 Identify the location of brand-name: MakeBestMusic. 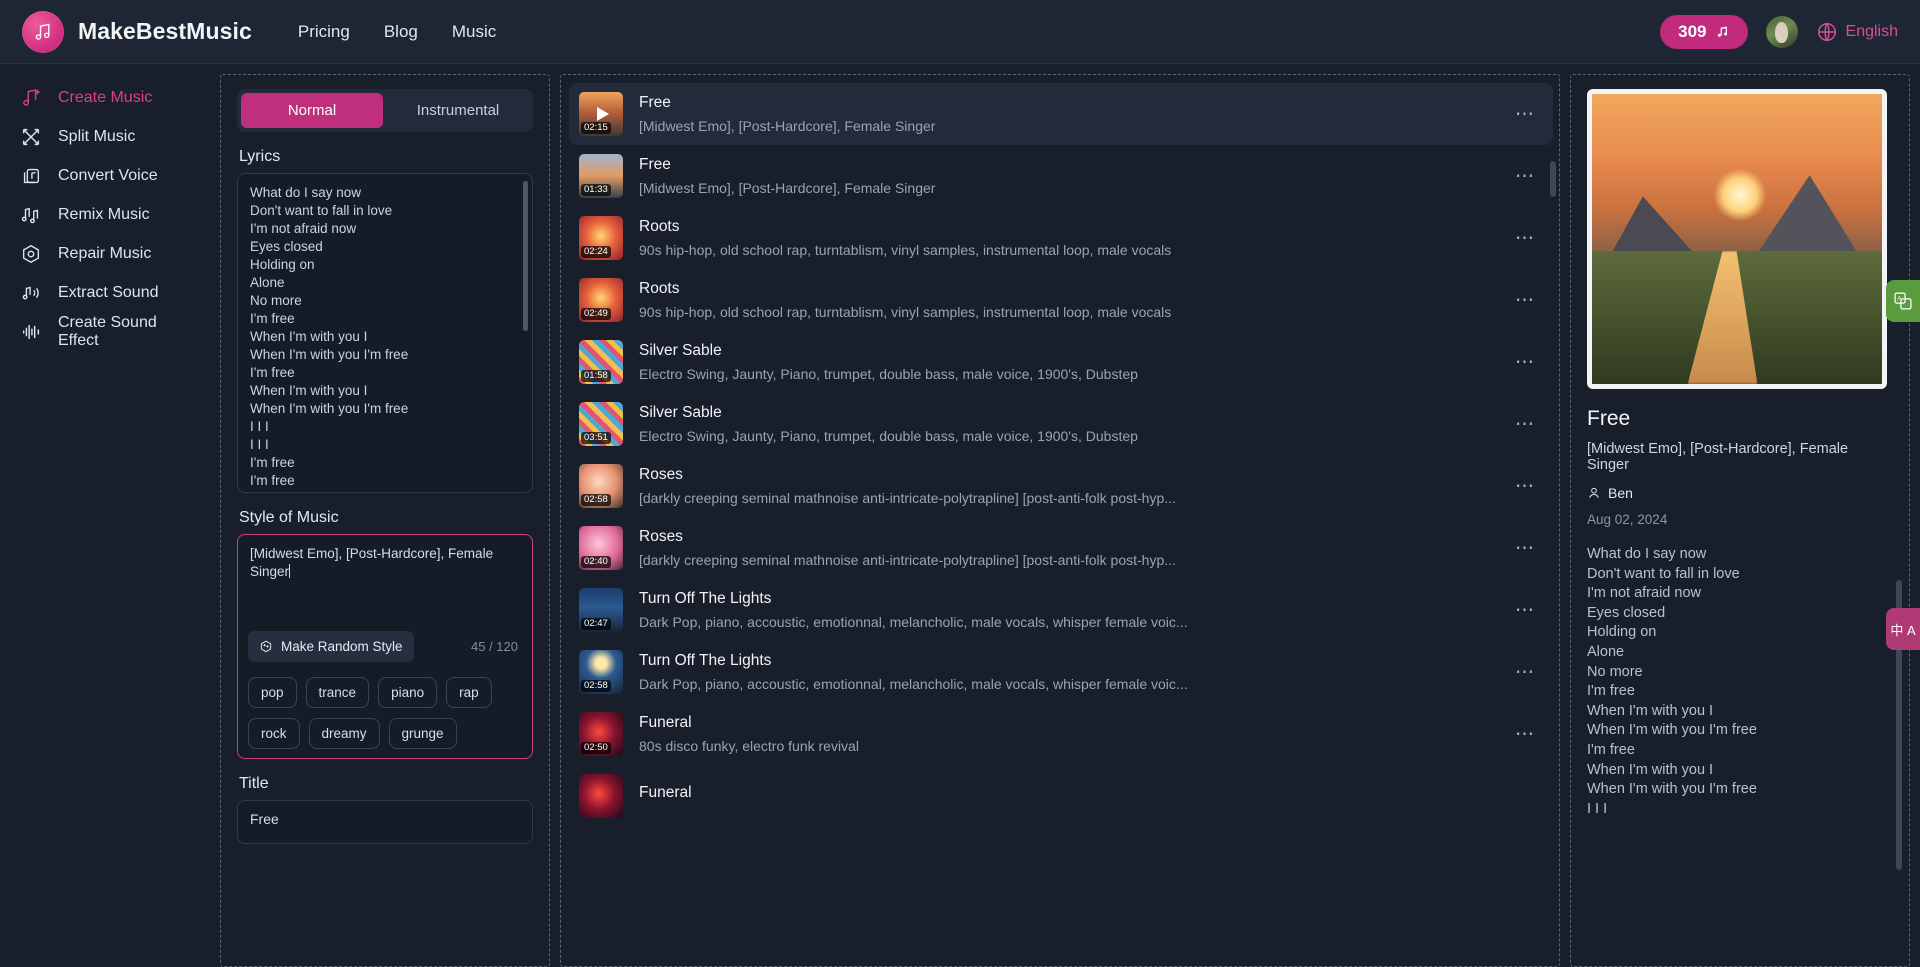
(165, 31).